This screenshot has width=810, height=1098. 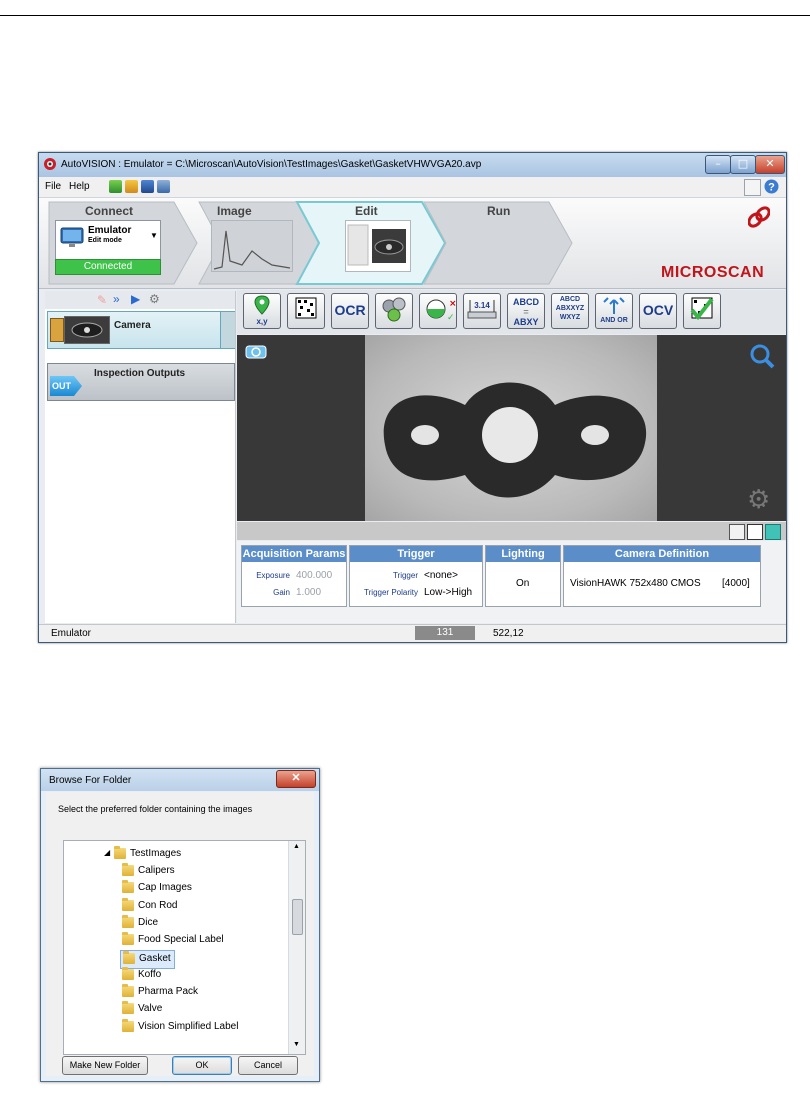 What do you see at coordinates (180, 1027) in the screenshot?
I see `folder-item: Vision Simplified Label` at bounding box center [180, 1027].